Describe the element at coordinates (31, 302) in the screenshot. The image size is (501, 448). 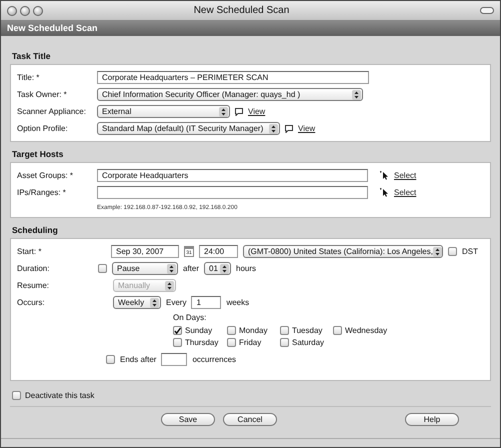
I see `field-label: Occurs:` at that location.